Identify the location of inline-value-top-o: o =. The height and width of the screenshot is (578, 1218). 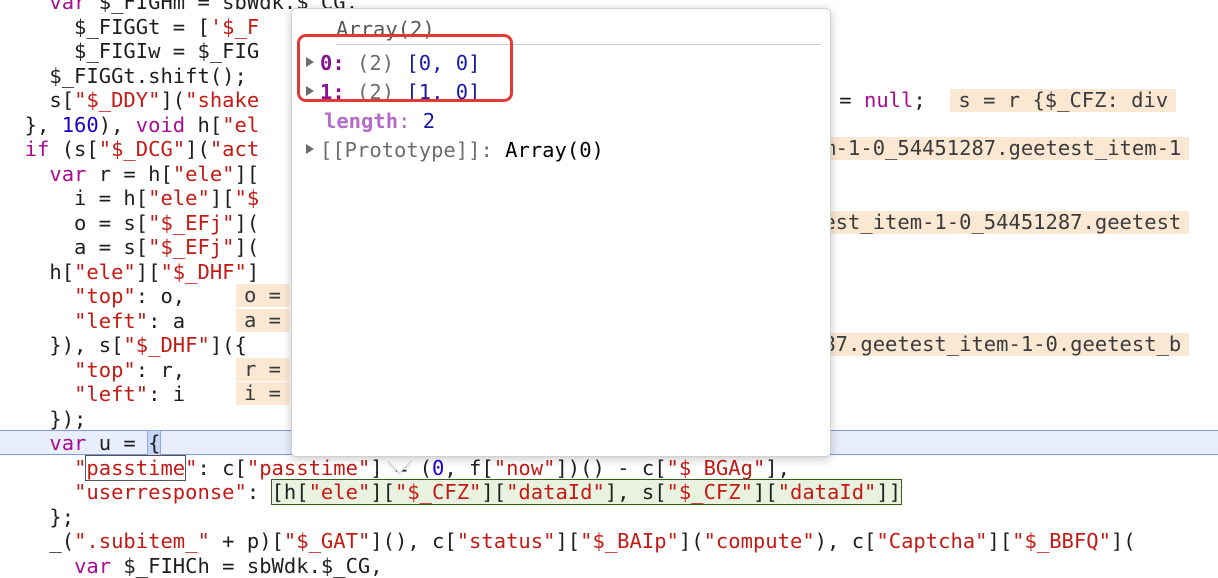
(262, 295).